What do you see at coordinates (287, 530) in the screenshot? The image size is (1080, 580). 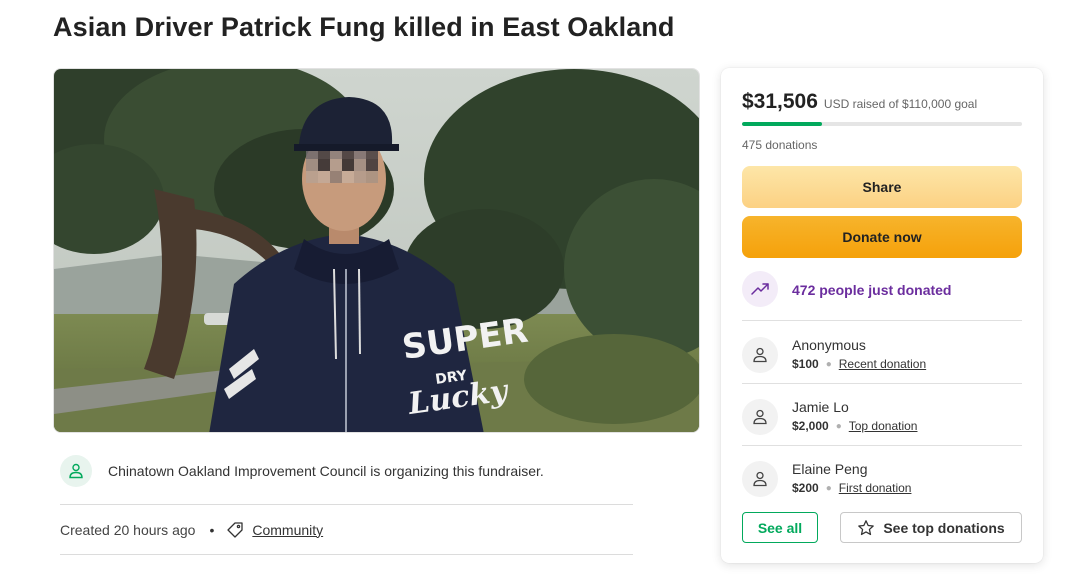 I see `category-link: Community` at bounding box center [287, 530].